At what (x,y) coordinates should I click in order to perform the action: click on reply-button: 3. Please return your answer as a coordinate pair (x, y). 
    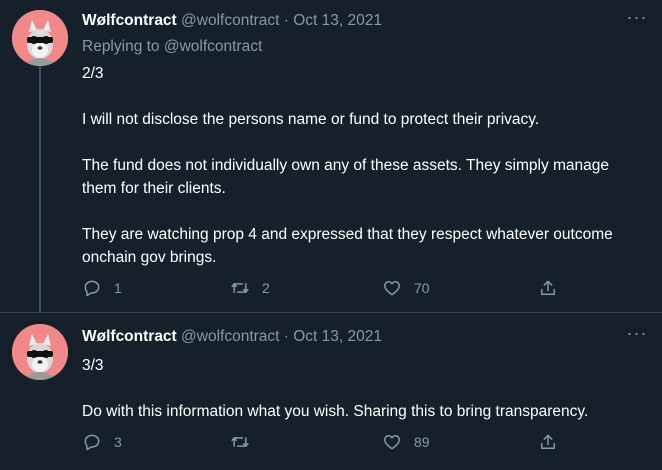
    Looking at the image, I should click on (102, 442).